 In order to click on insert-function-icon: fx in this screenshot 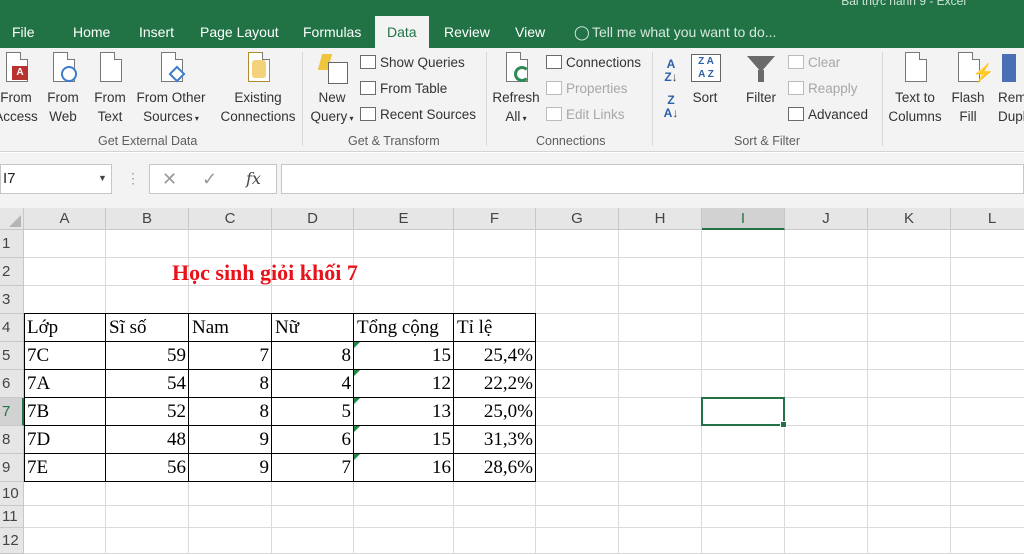, I will do `click(253, 179)`.